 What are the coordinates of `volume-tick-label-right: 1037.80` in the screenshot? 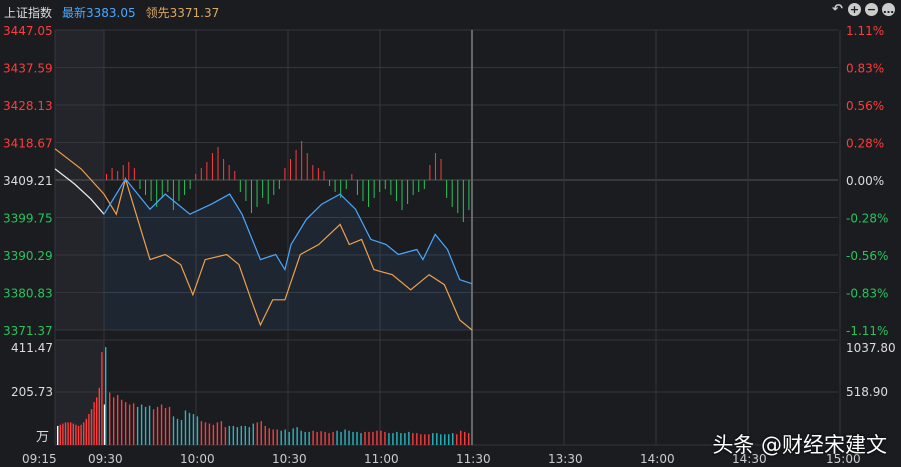 It's located at (871, 348).